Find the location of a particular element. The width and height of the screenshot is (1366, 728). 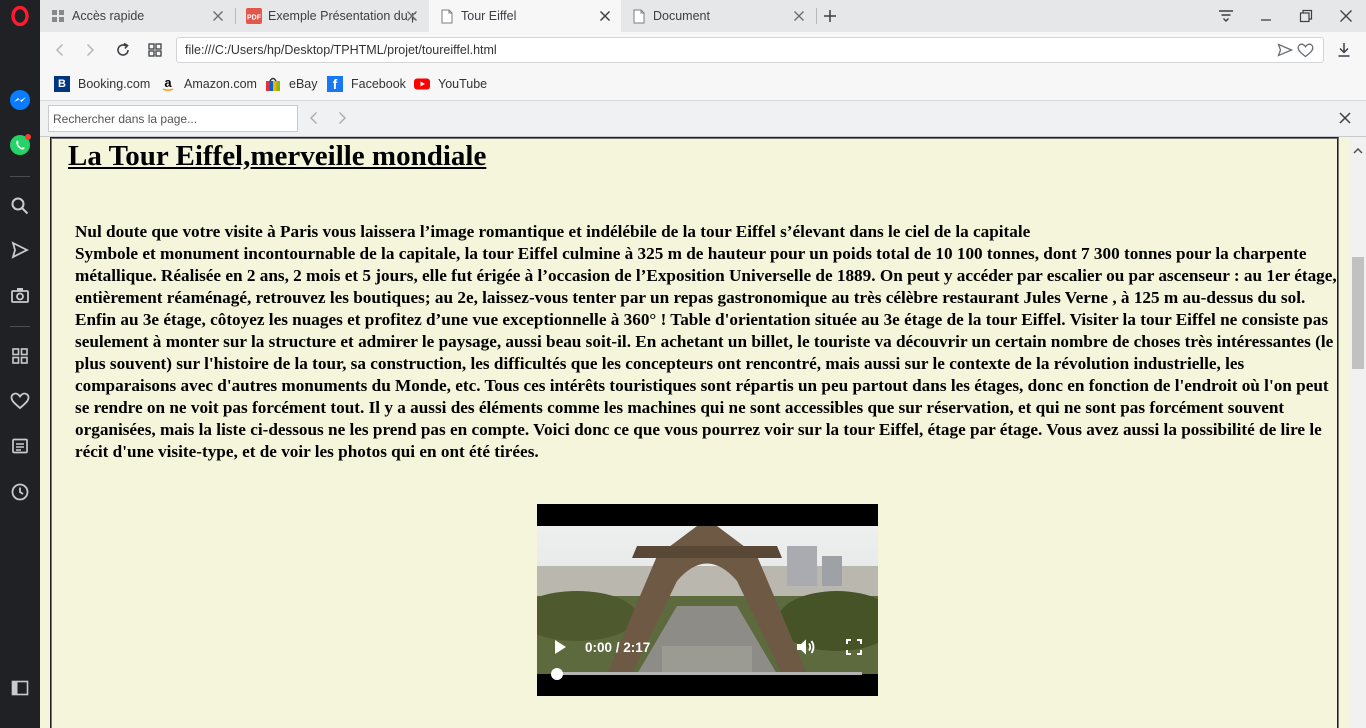

video-player: 0:00 / 2:17 is located at coordinates (707, 600).